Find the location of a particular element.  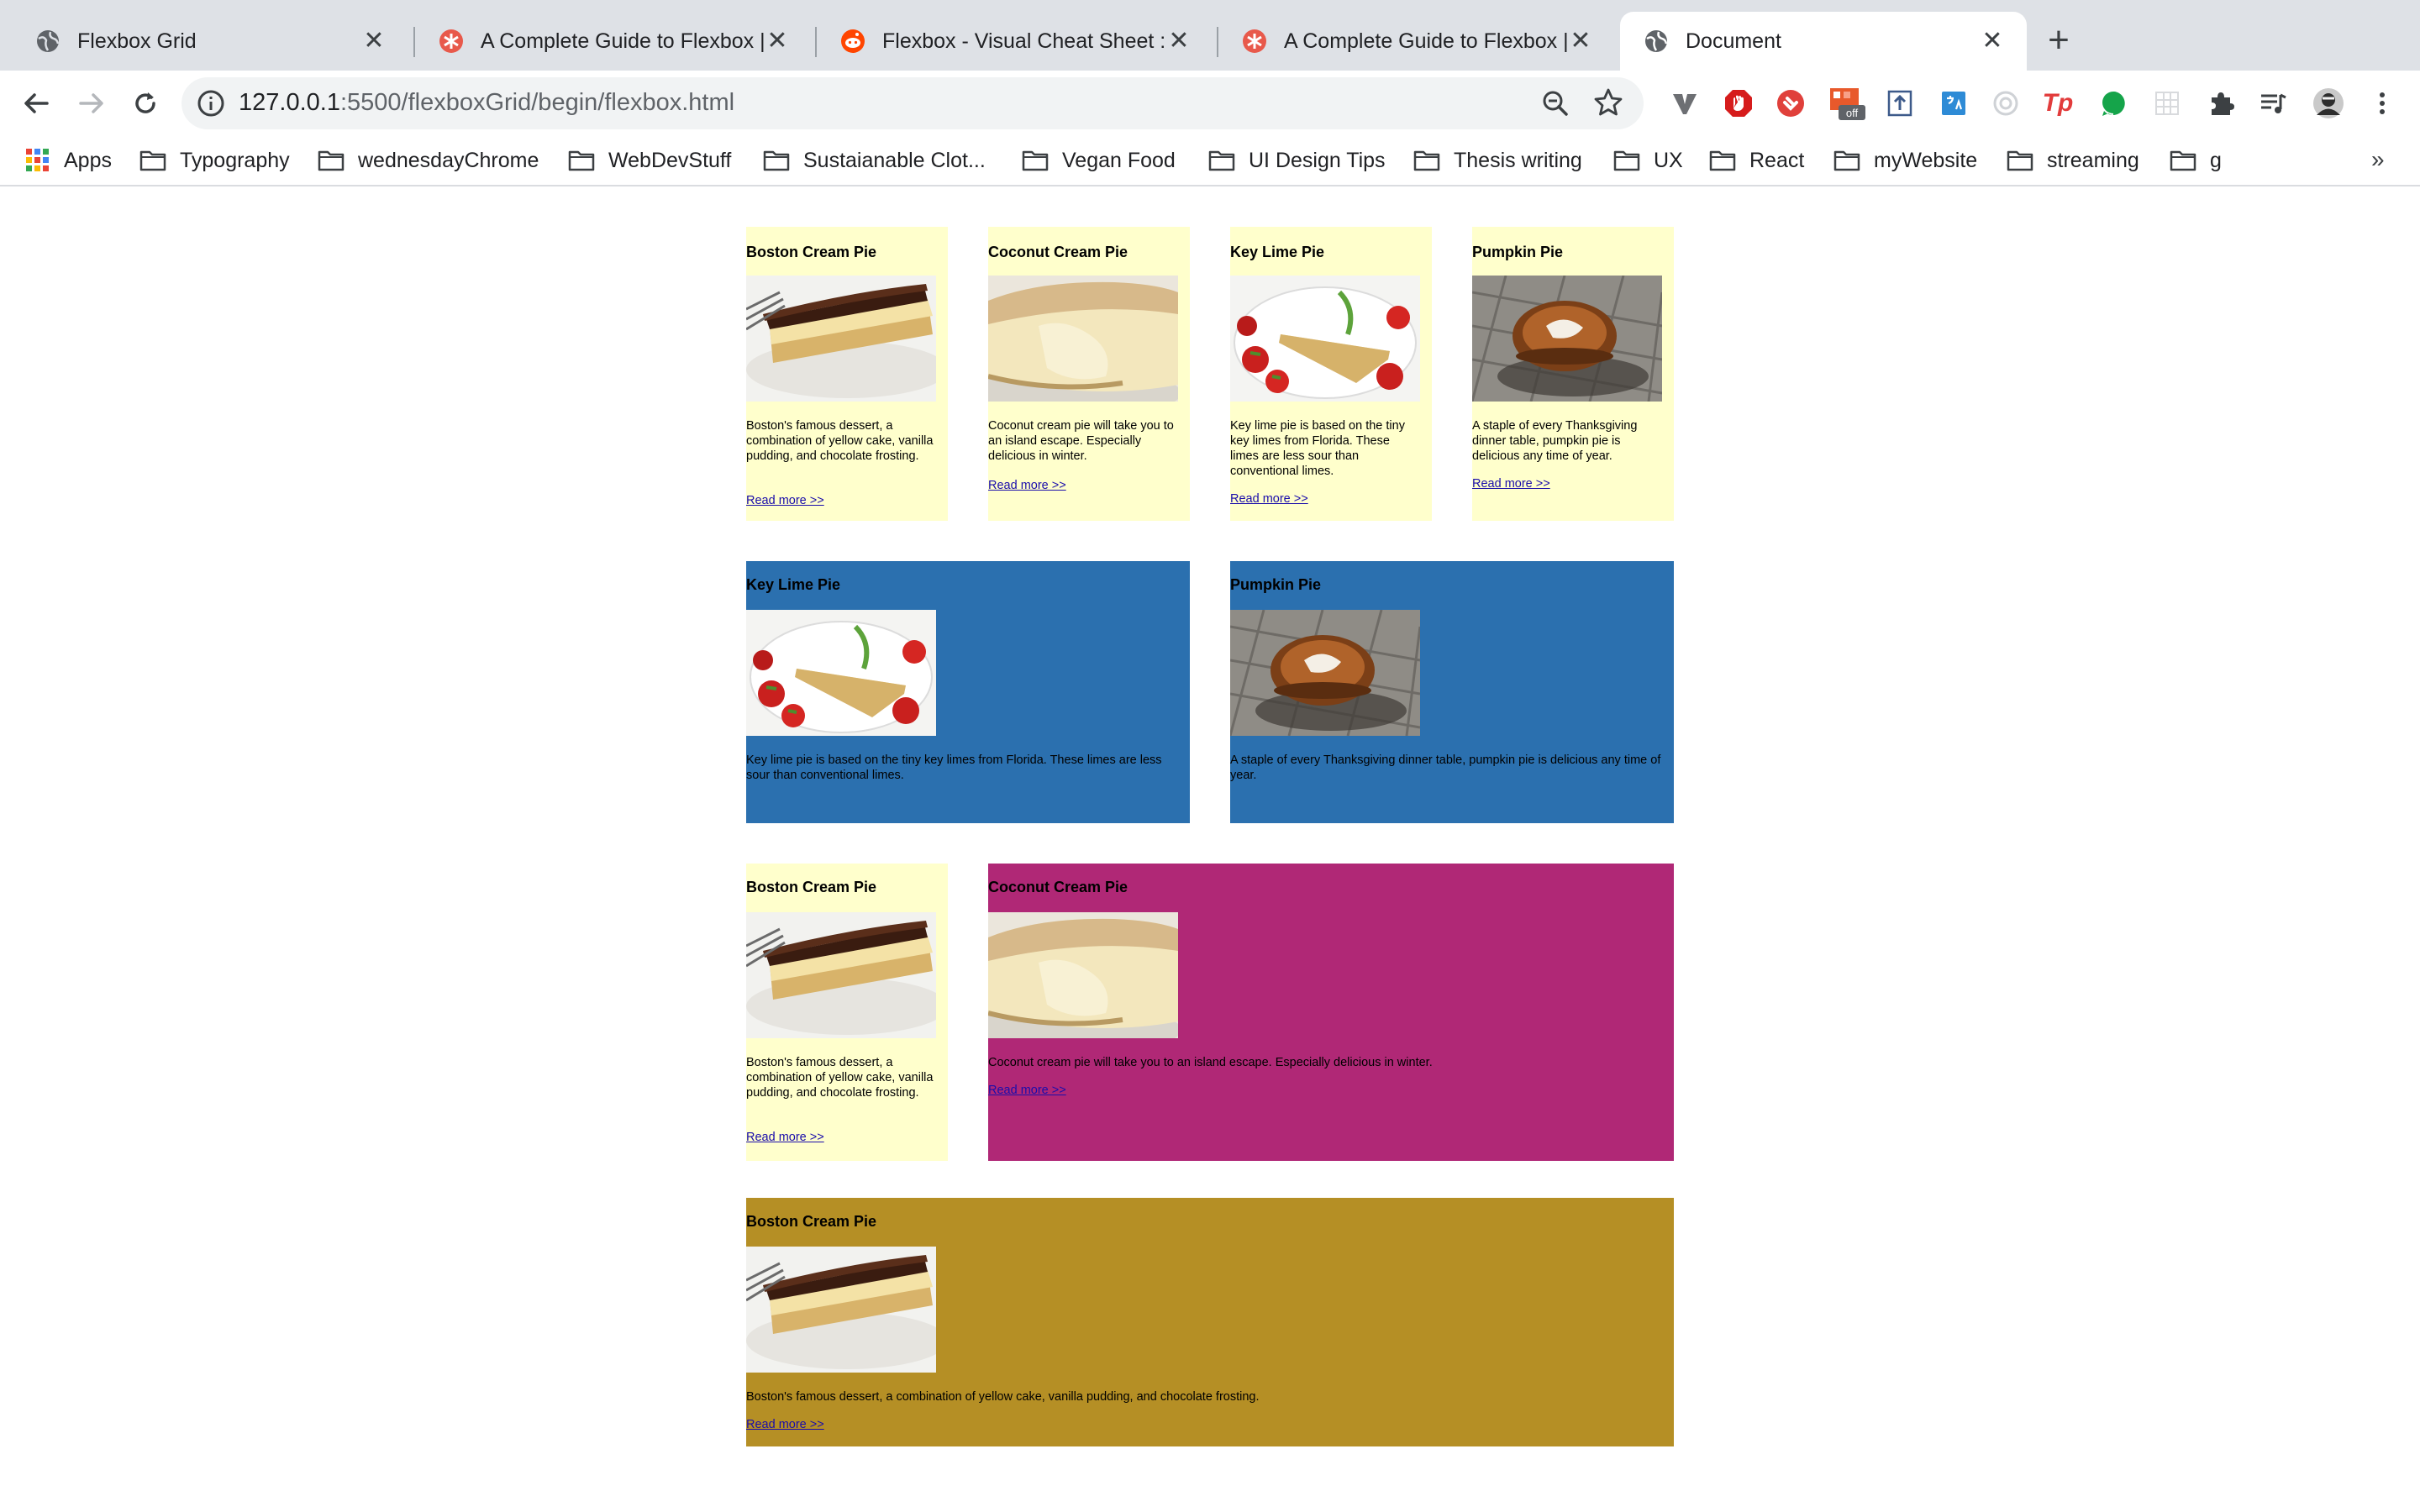

playlist-icon is located at coordinates (2273, 103).